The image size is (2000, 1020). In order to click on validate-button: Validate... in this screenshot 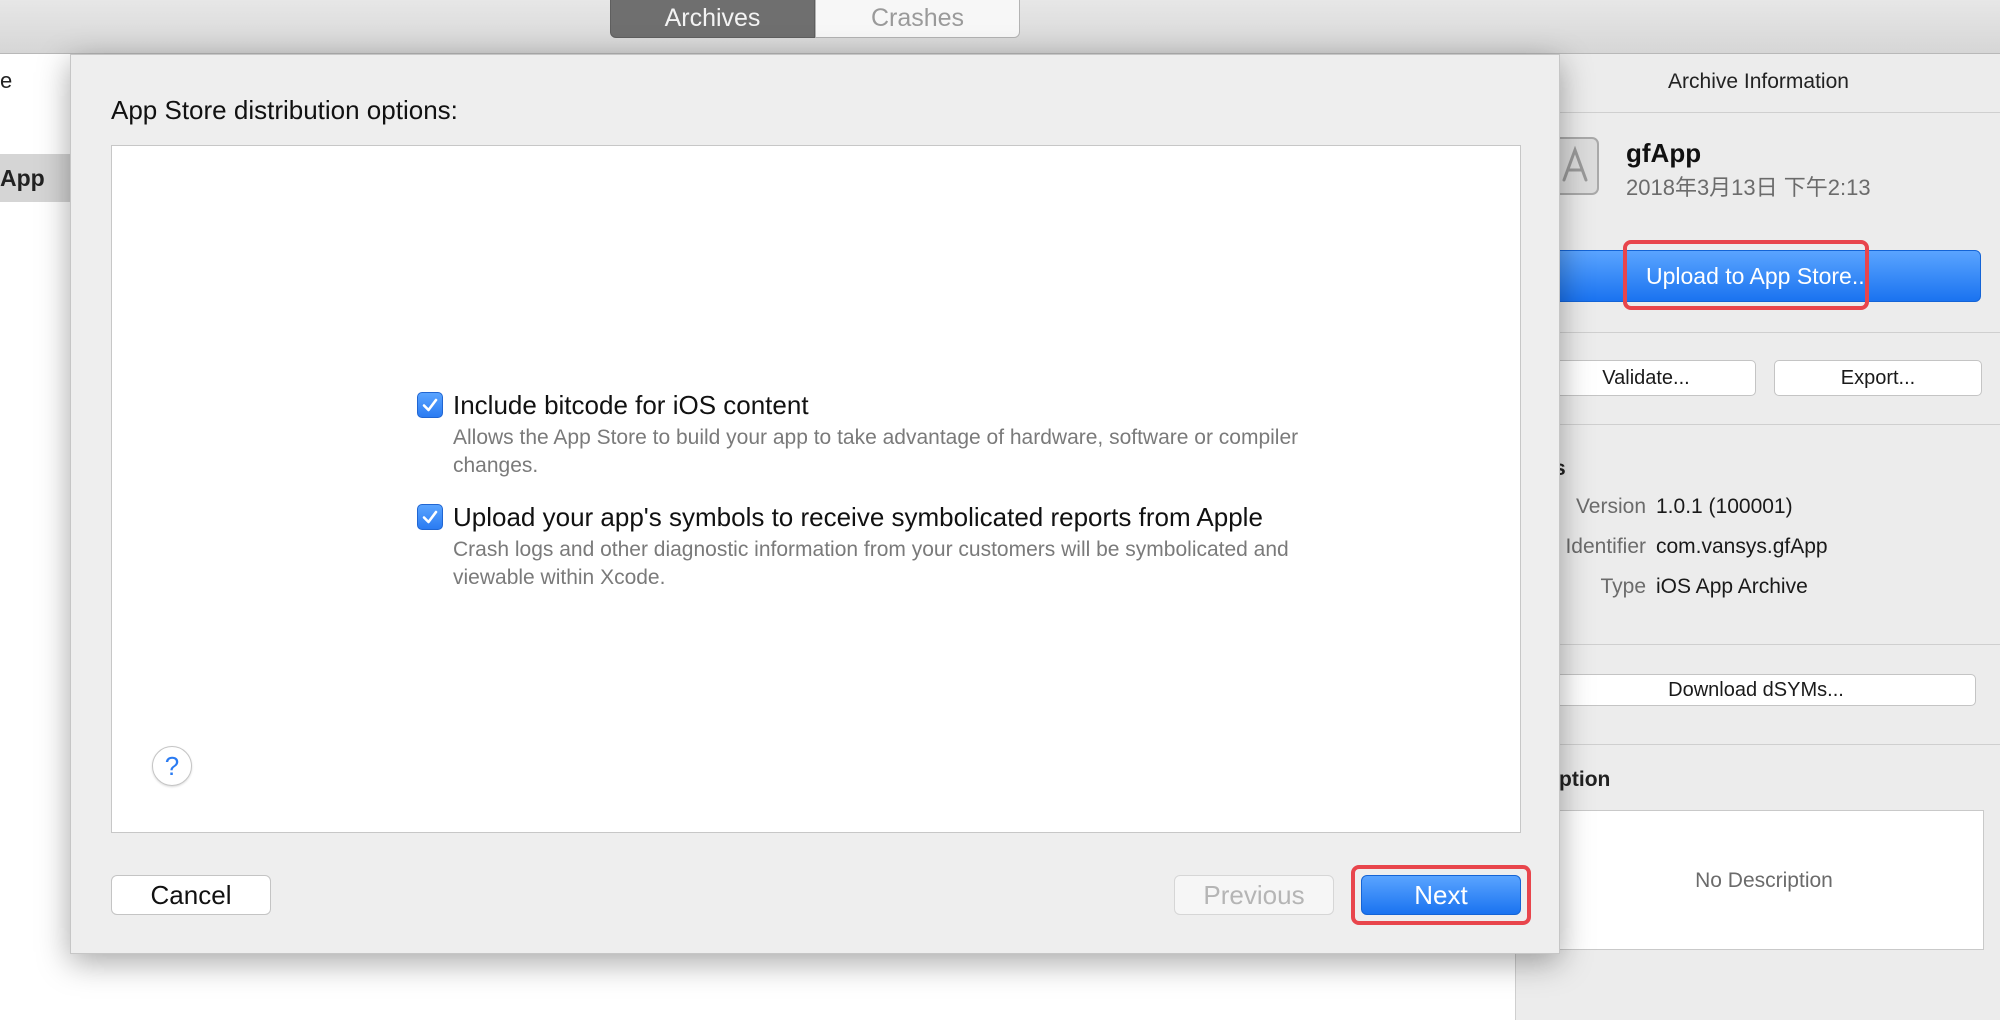, I will do `click(1646, 378)`.